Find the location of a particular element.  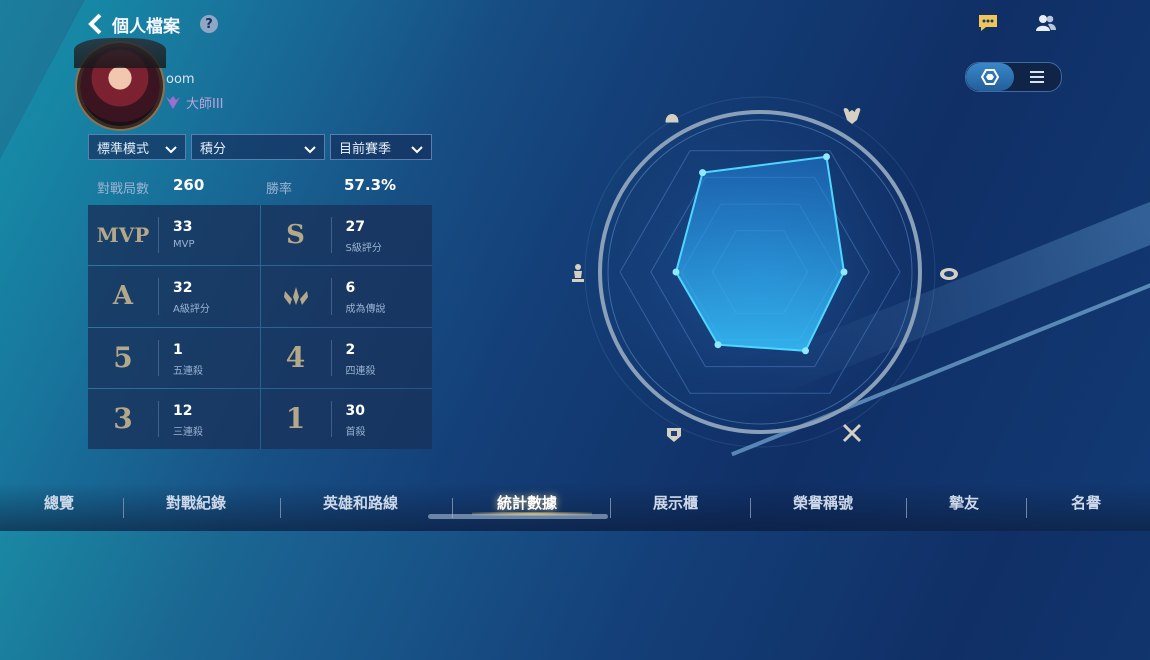

quadra-kill-icon: 4 is located at coordinates (295, 358).